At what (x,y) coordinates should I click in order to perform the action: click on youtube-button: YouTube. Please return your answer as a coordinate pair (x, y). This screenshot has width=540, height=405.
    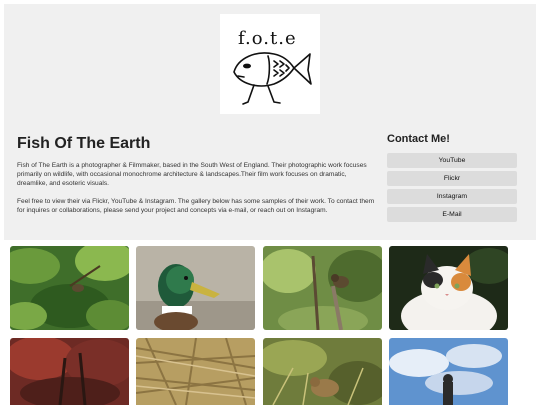
    Looking at the image, I should click on (452, 160).